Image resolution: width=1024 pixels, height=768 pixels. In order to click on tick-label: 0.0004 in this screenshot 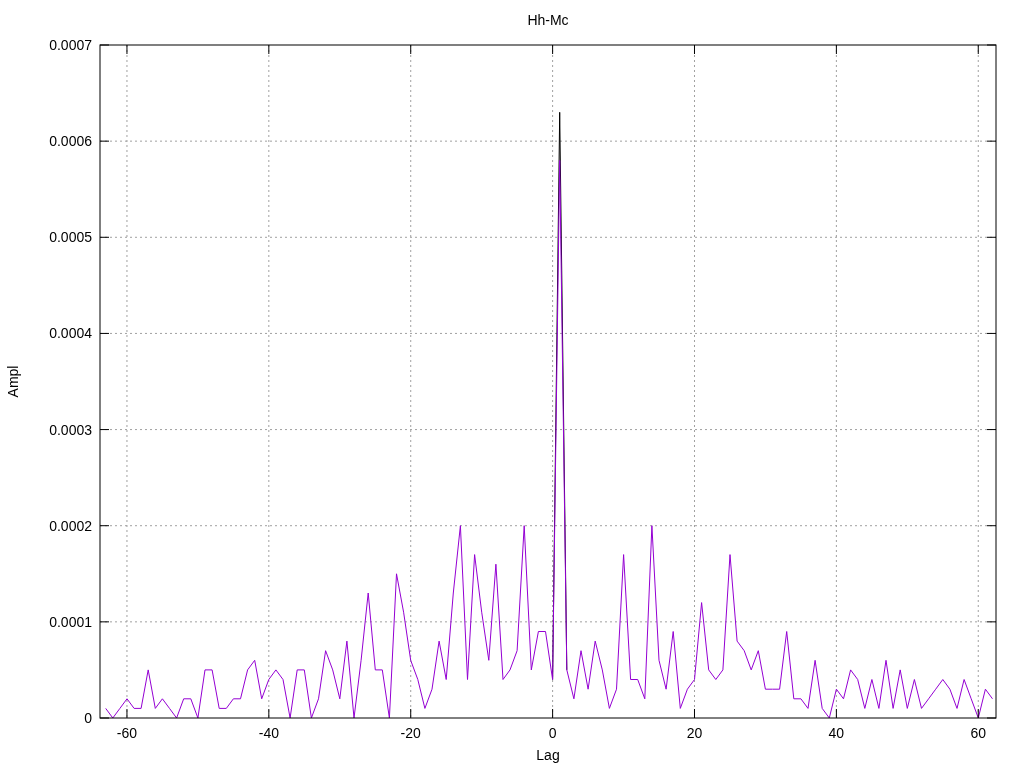, I will do `click(70, 333)`.